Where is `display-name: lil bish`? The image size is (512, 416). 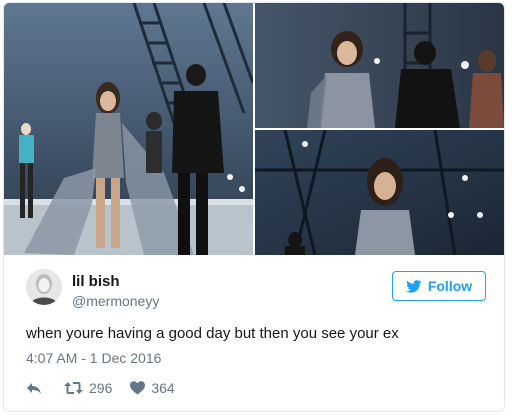 display-name: lil bish is located at coordinates (96, 281).